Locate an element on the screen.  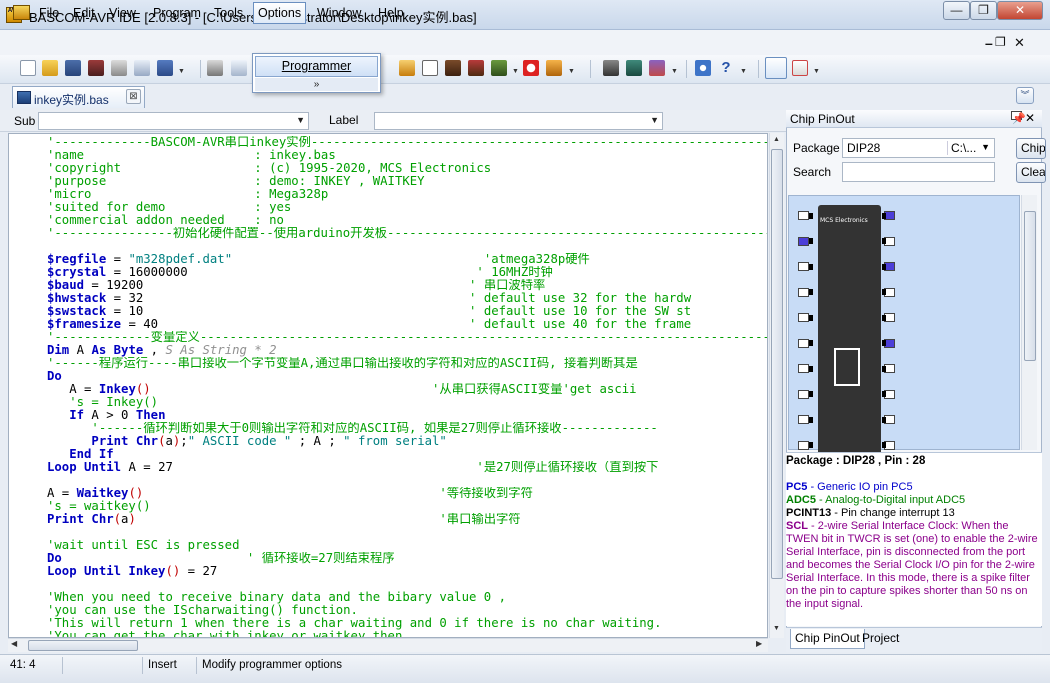
compile-all-icon is located at coordinates (476, 68).